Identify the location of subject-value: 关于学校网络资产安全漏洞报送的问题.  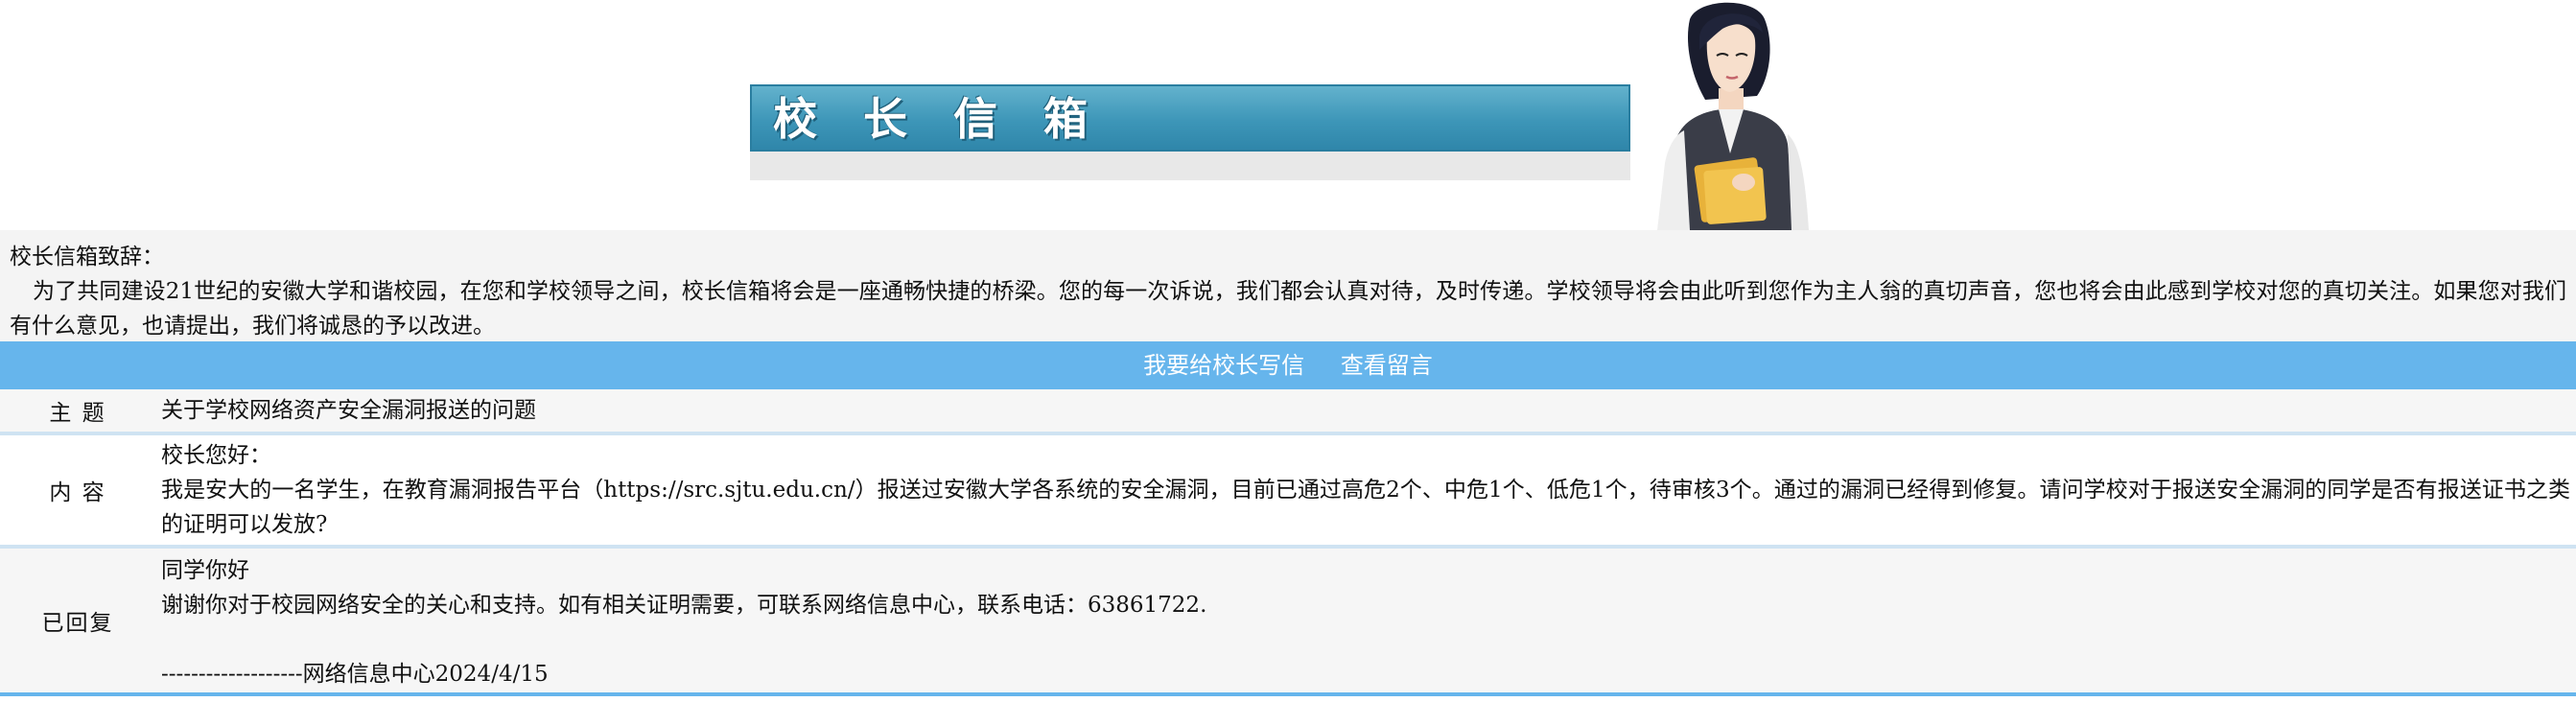
(348, 410).